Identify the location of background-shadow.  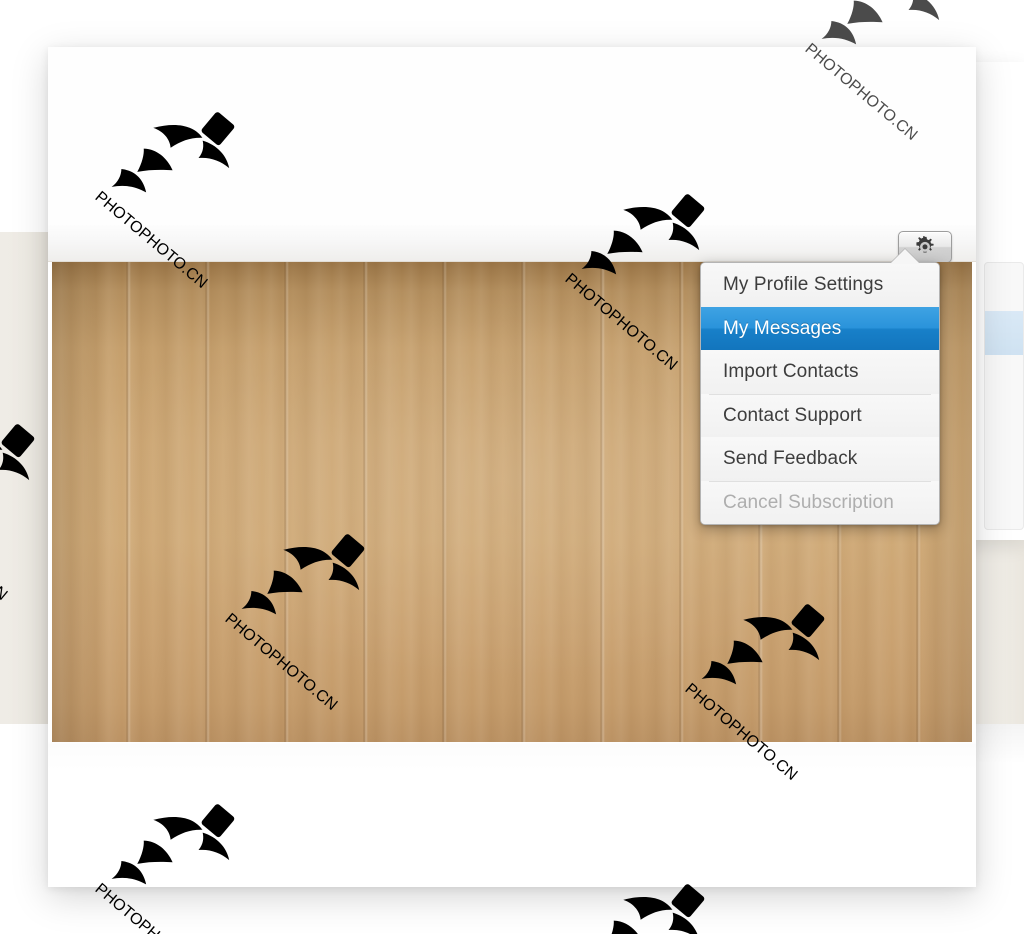
(999, 744).